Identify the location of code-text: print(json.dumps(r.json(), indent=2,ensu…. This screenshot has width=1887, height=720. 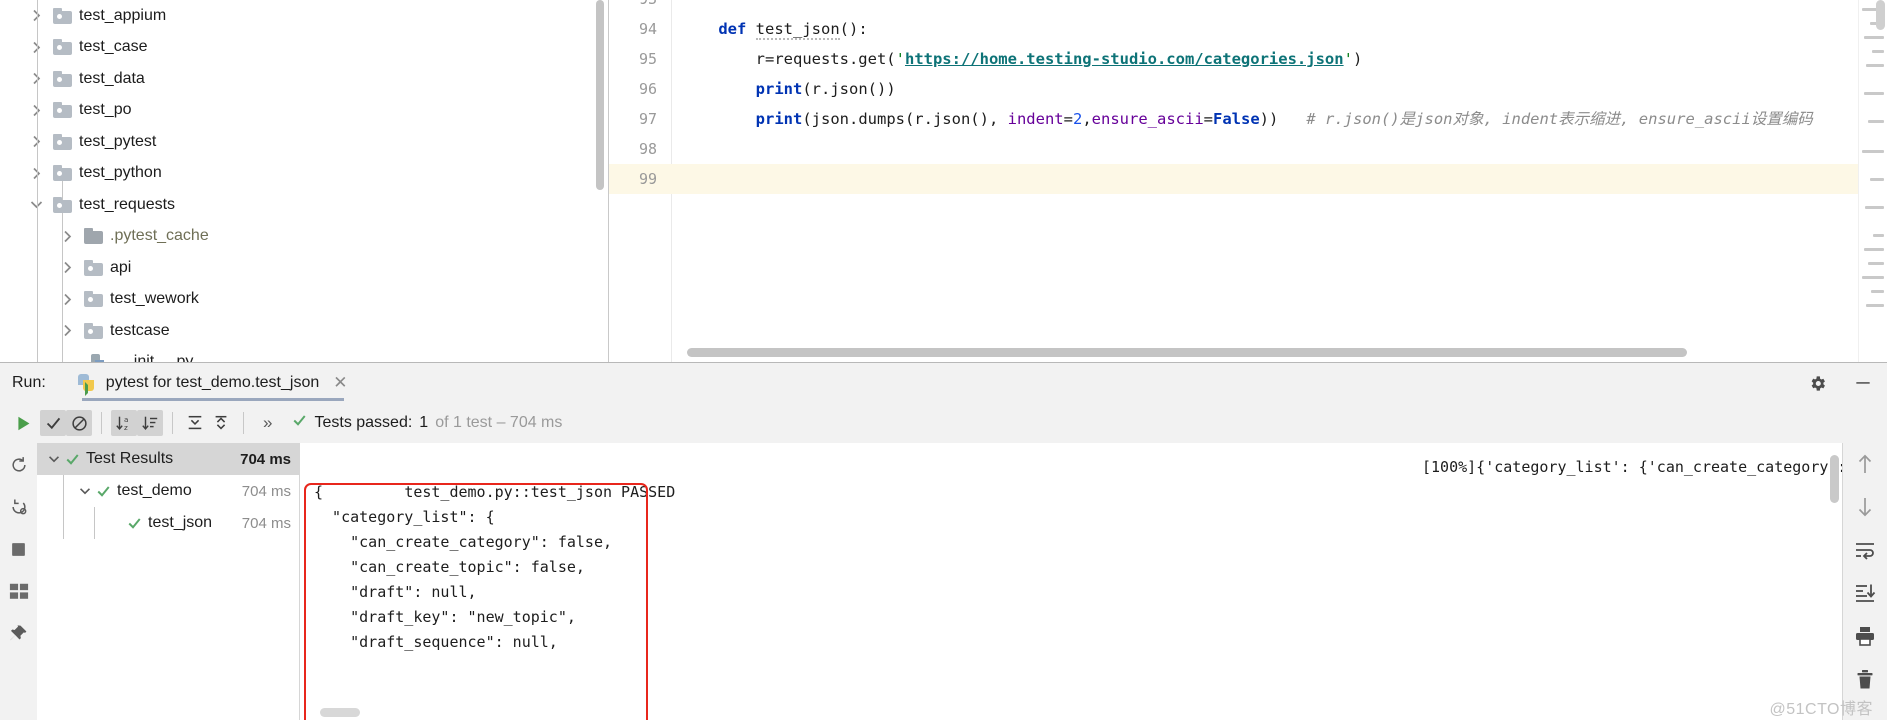
(1284, 119).